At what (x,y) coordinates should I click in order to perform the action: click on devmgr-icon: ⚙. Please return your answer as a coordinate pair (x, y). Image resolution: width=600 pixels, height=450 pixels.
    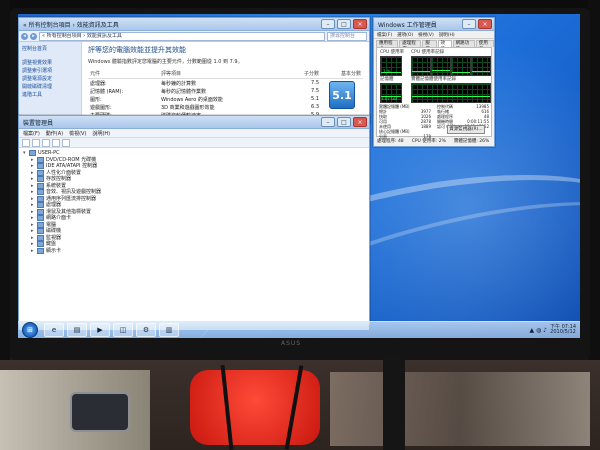
    Looking at the image, I should click on (146, 330).